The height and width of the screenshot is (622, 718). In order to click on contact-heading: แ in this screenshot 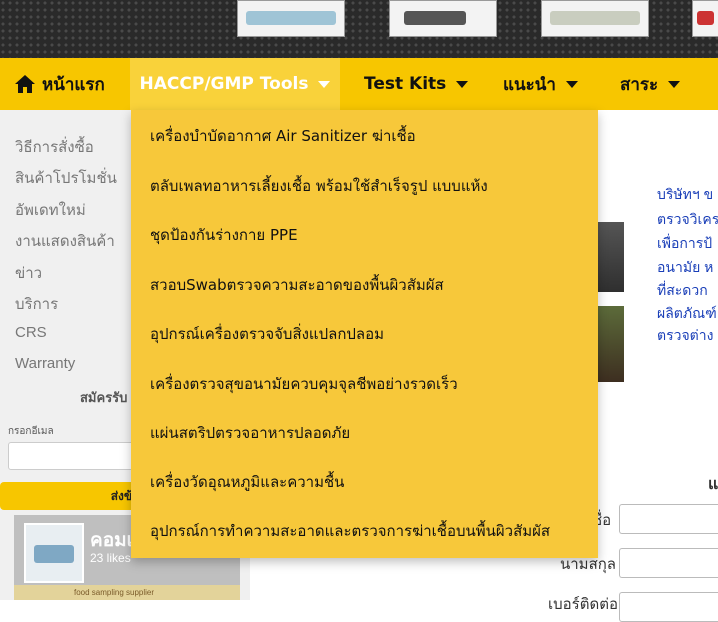, I will do `click(713, 483)`.